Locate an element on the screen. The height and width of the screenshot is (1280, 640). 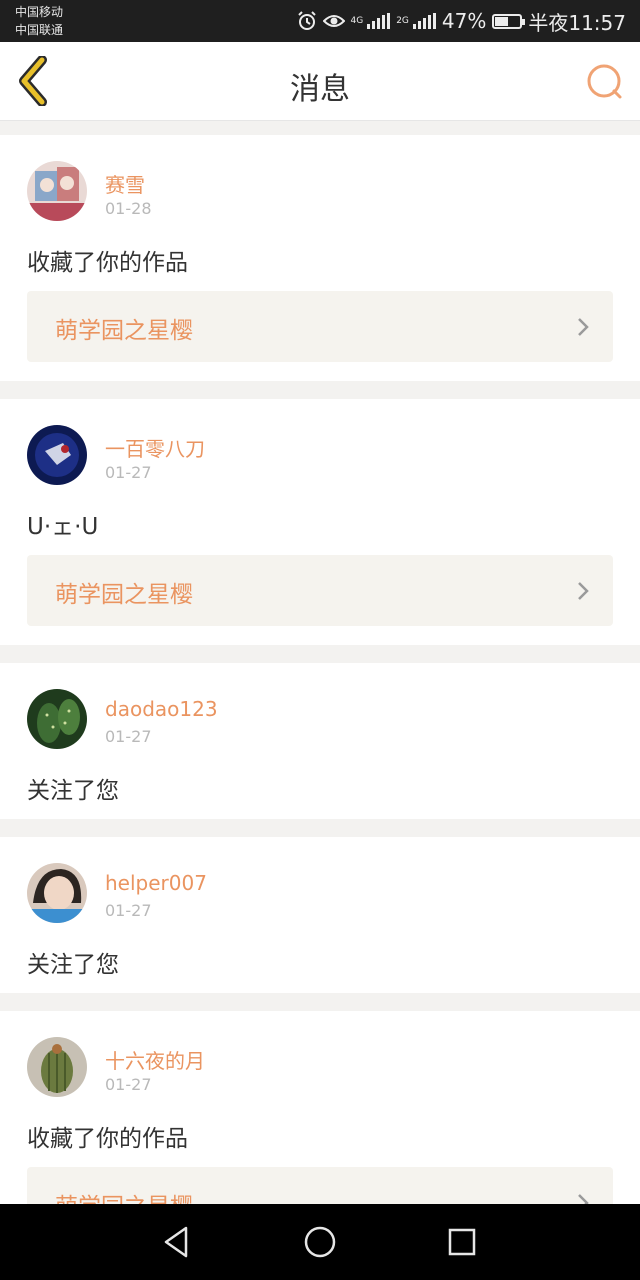
search-button is located at coordinates (604, 82).